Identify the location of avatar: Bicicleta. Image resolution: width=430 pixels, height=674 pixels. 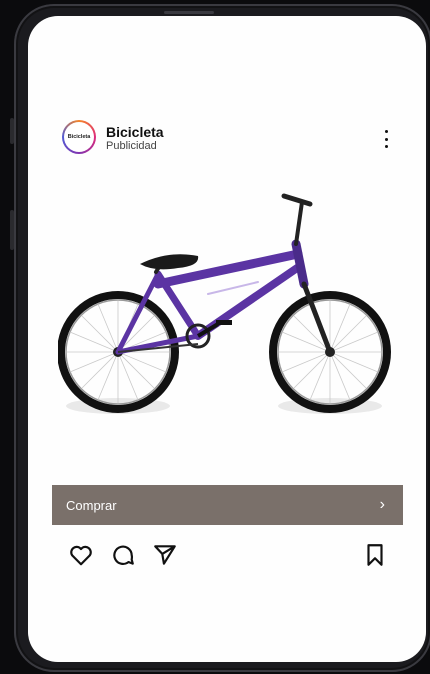
(79, 137).